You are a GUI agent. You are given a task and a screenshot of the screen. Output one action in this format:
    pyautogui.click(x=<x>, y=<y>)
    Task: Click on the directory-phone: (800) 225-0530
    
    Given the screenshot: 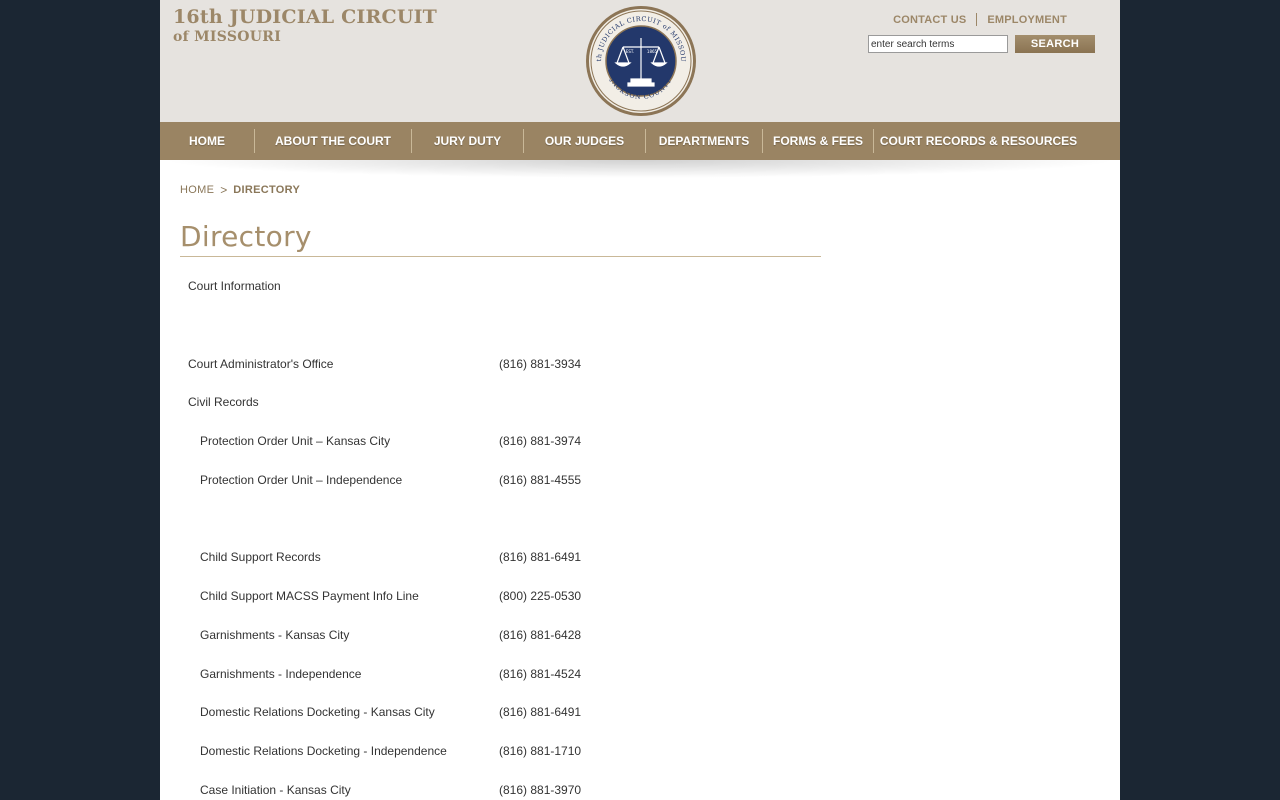 What is the action you would take?
    pyautogui.click(x=540, y=596)
    